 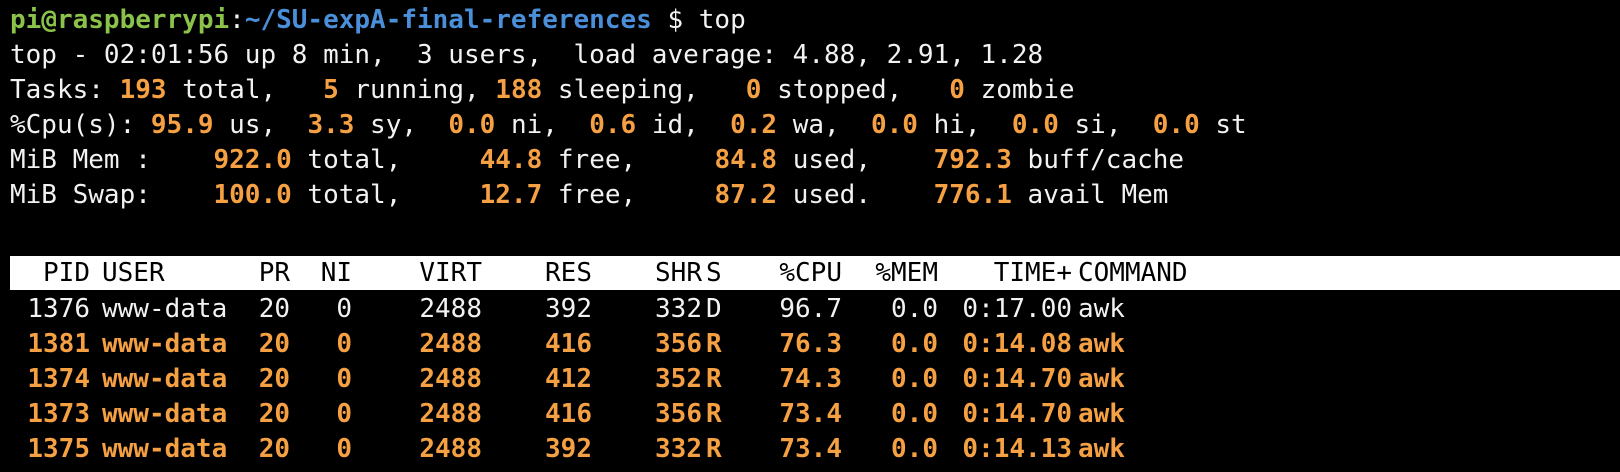 What do you see at coordinates (511, 195) in the screenshot?
I see `swap-free: 12.7` at bounding box center [511, 195].